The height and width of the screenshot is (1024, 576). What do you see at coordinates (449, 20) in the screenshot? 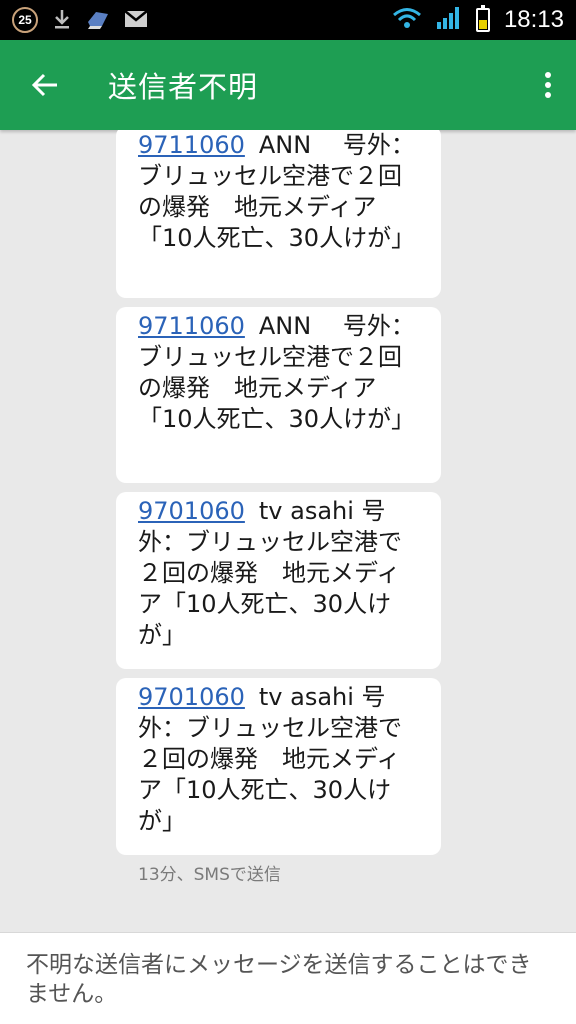
I see `signal-icon` at bounding box center [449, 20].